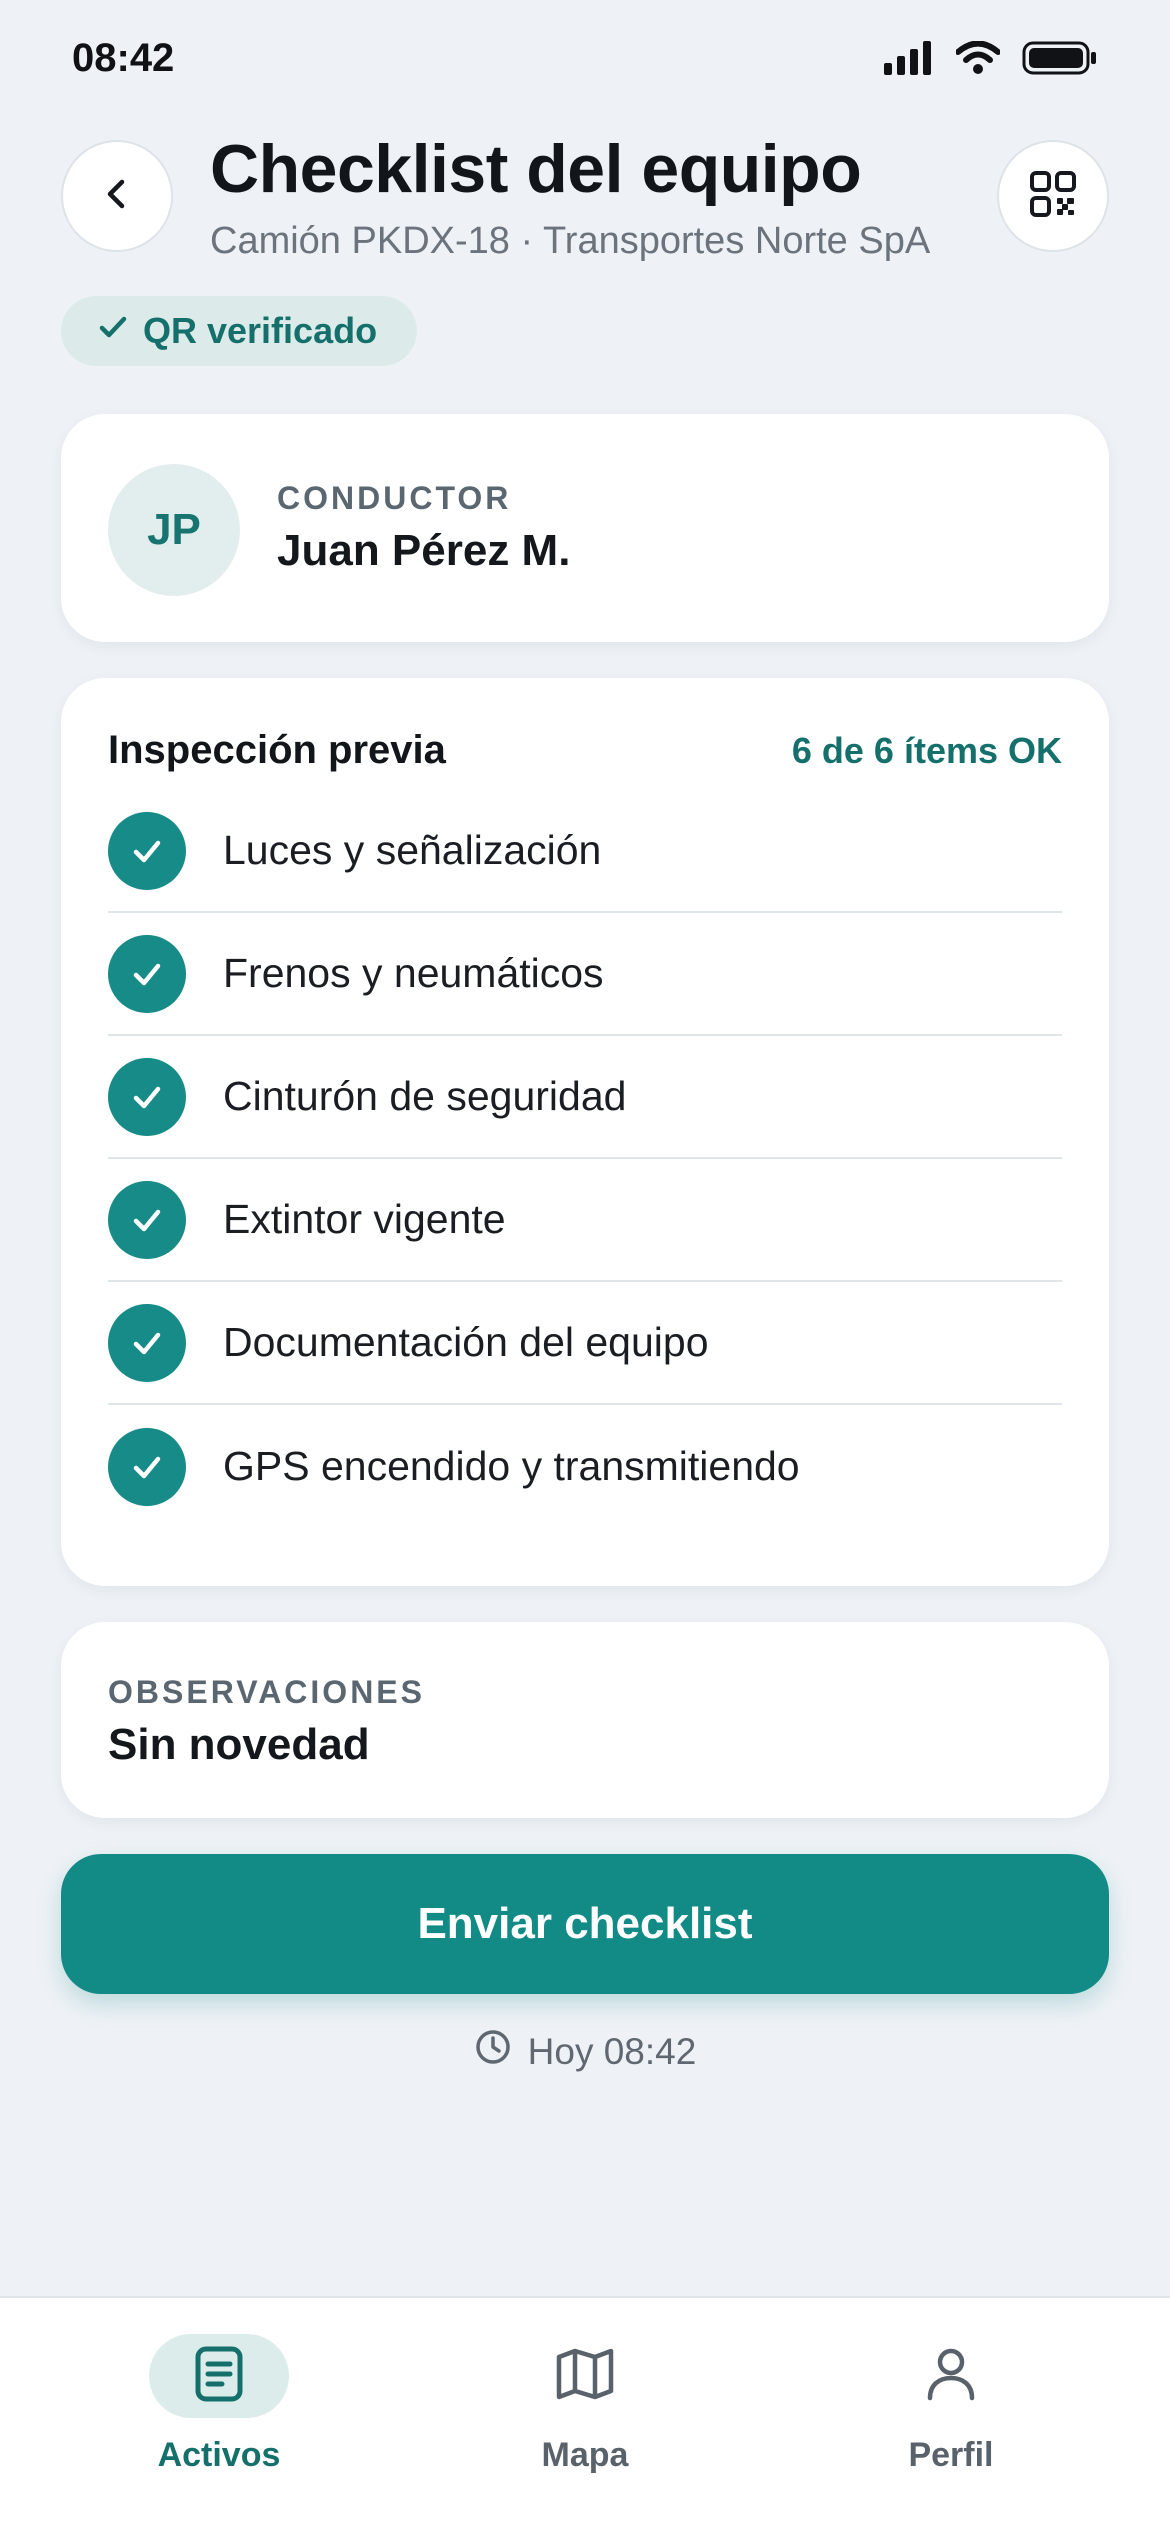 The width and height of the screenshot is (1170, 2532). I want to click on driver-label: CONDUCTOR, so click(394, 498).